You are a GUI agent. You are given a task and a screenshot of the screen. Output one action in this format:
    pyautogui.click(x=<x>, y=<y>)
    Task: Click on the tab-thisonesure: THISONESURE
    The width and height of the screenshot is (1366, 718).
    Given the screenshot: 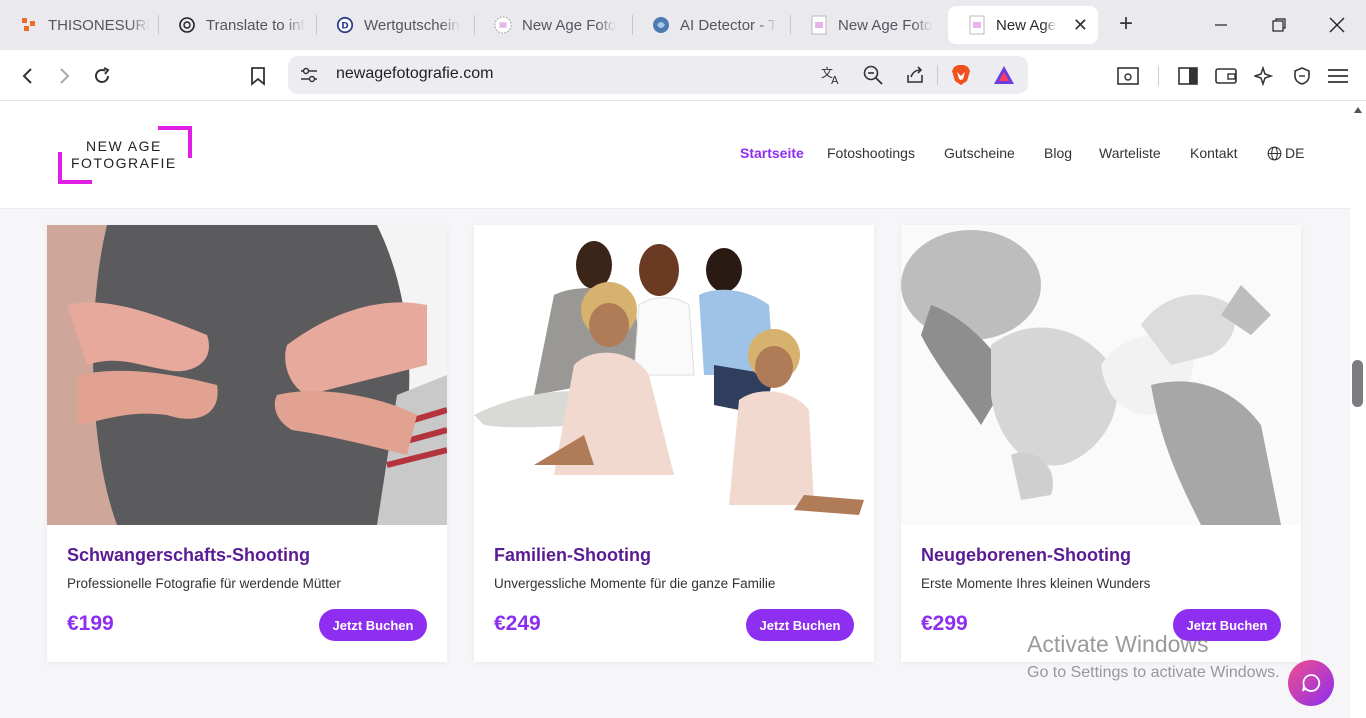 What is the action you would take?
    pyautogui.click(x=80, y=25)
    